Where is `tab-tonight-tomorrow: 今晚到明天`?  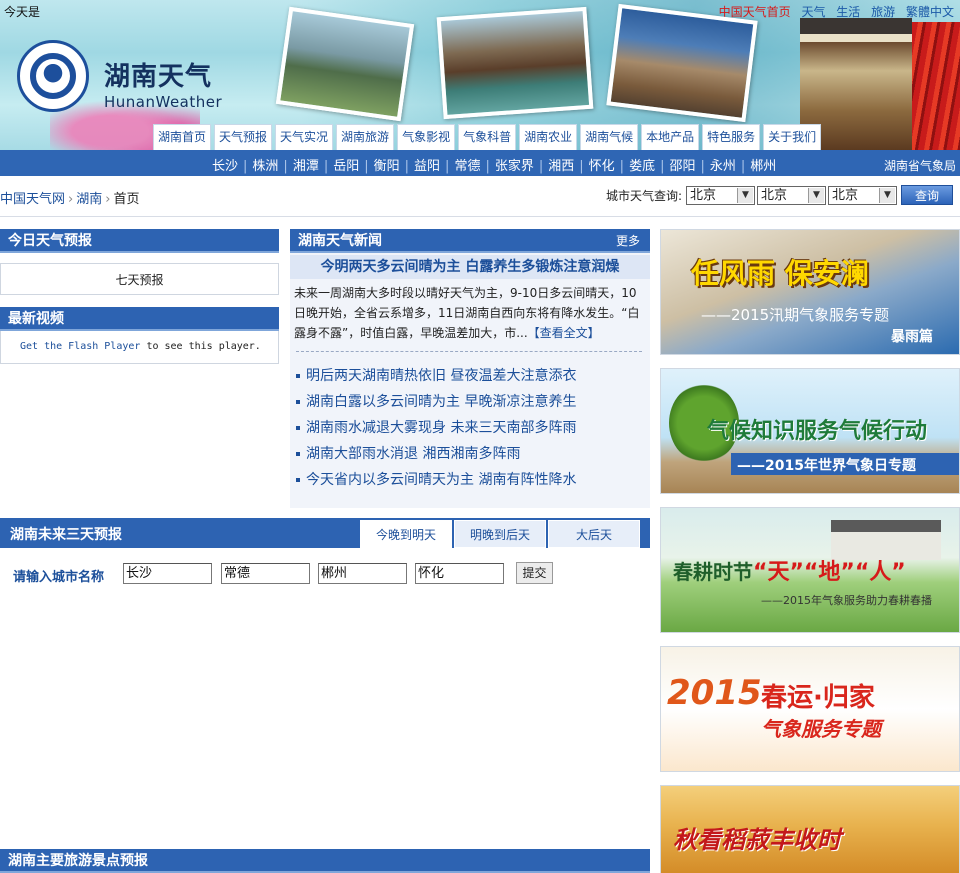 tab-tonight-tomorrow: 今晚到明天 is located at coordinates (406, 534).